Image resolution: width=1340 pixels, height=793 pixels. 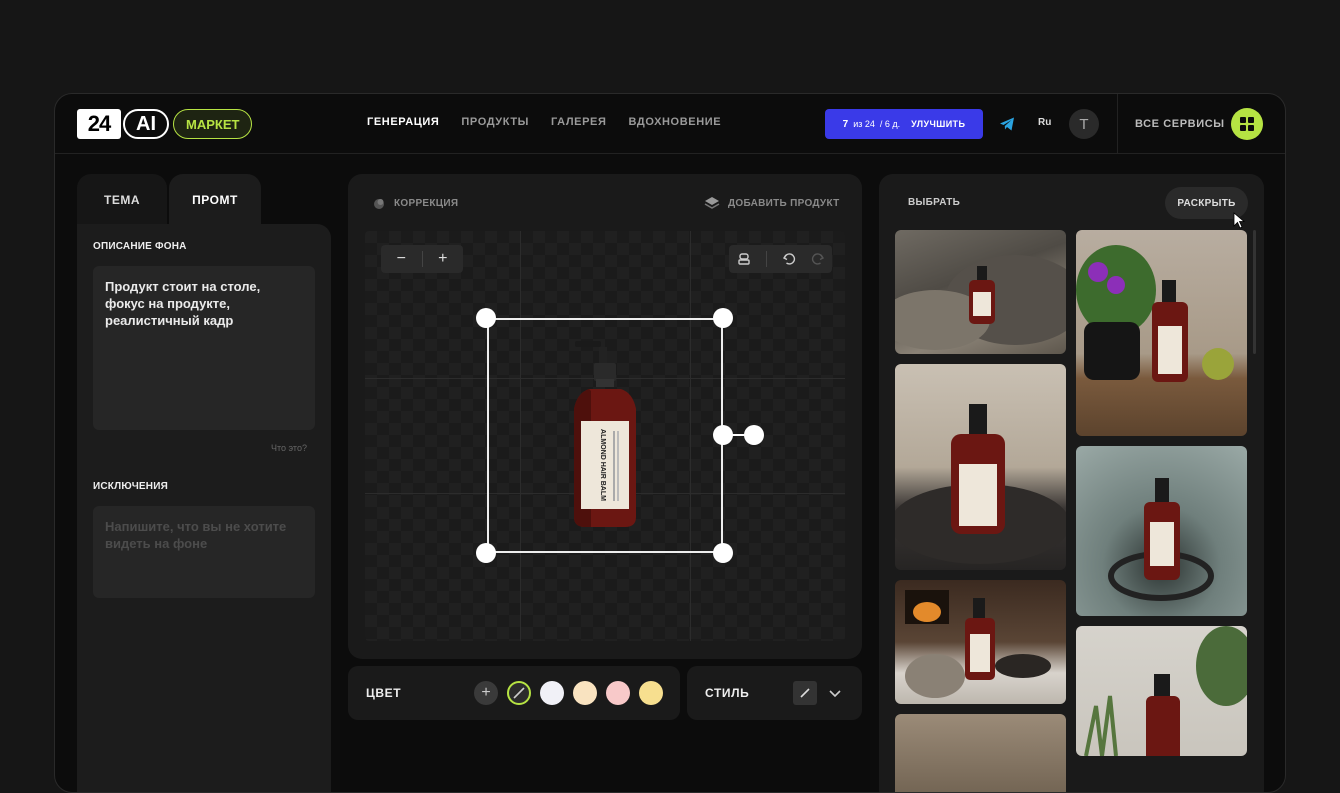 What do you see at coordinates (1044, 122) in the screenshot?
I see `language-switch: Ru` at bounding box center [1044, 122].